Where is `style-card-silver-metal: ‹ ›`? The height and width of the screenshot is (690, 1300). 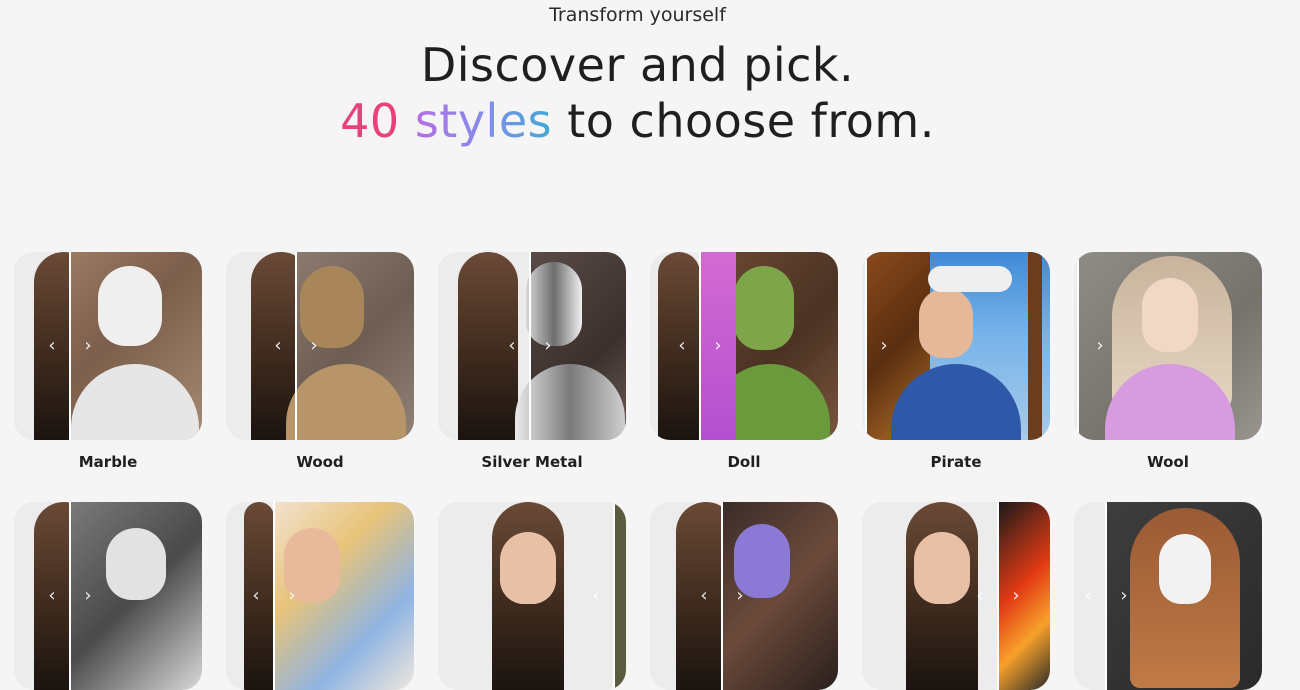
style-card-silver-metal: ‹ › is located at coordinates (532, 346).